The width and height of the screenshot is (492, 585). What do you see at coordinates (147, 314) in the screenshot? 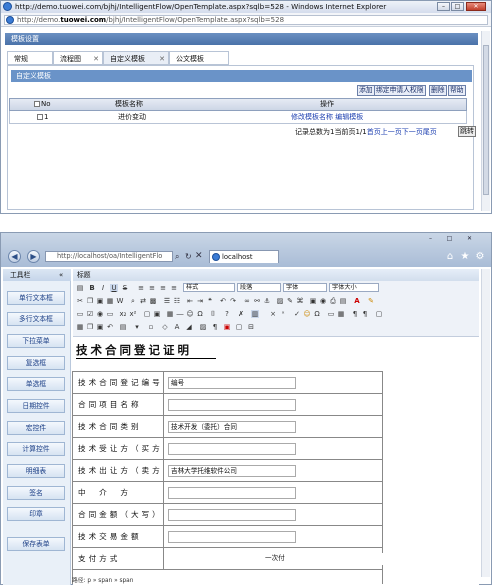
I see `button-tool-icon: ▢` at bounding box center [147, 314].